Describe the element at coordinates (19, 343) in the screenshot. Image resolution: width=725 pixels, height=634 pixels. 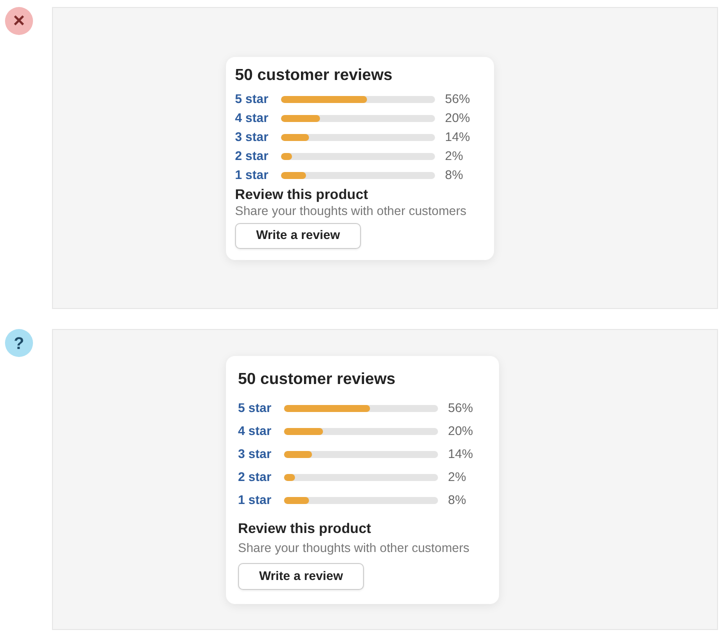
I see `question-mark-badge: ?` at that location.